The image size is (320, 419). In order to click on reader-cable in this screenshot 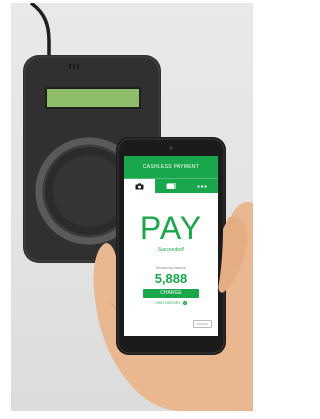, I will do `click(40, 29)`.